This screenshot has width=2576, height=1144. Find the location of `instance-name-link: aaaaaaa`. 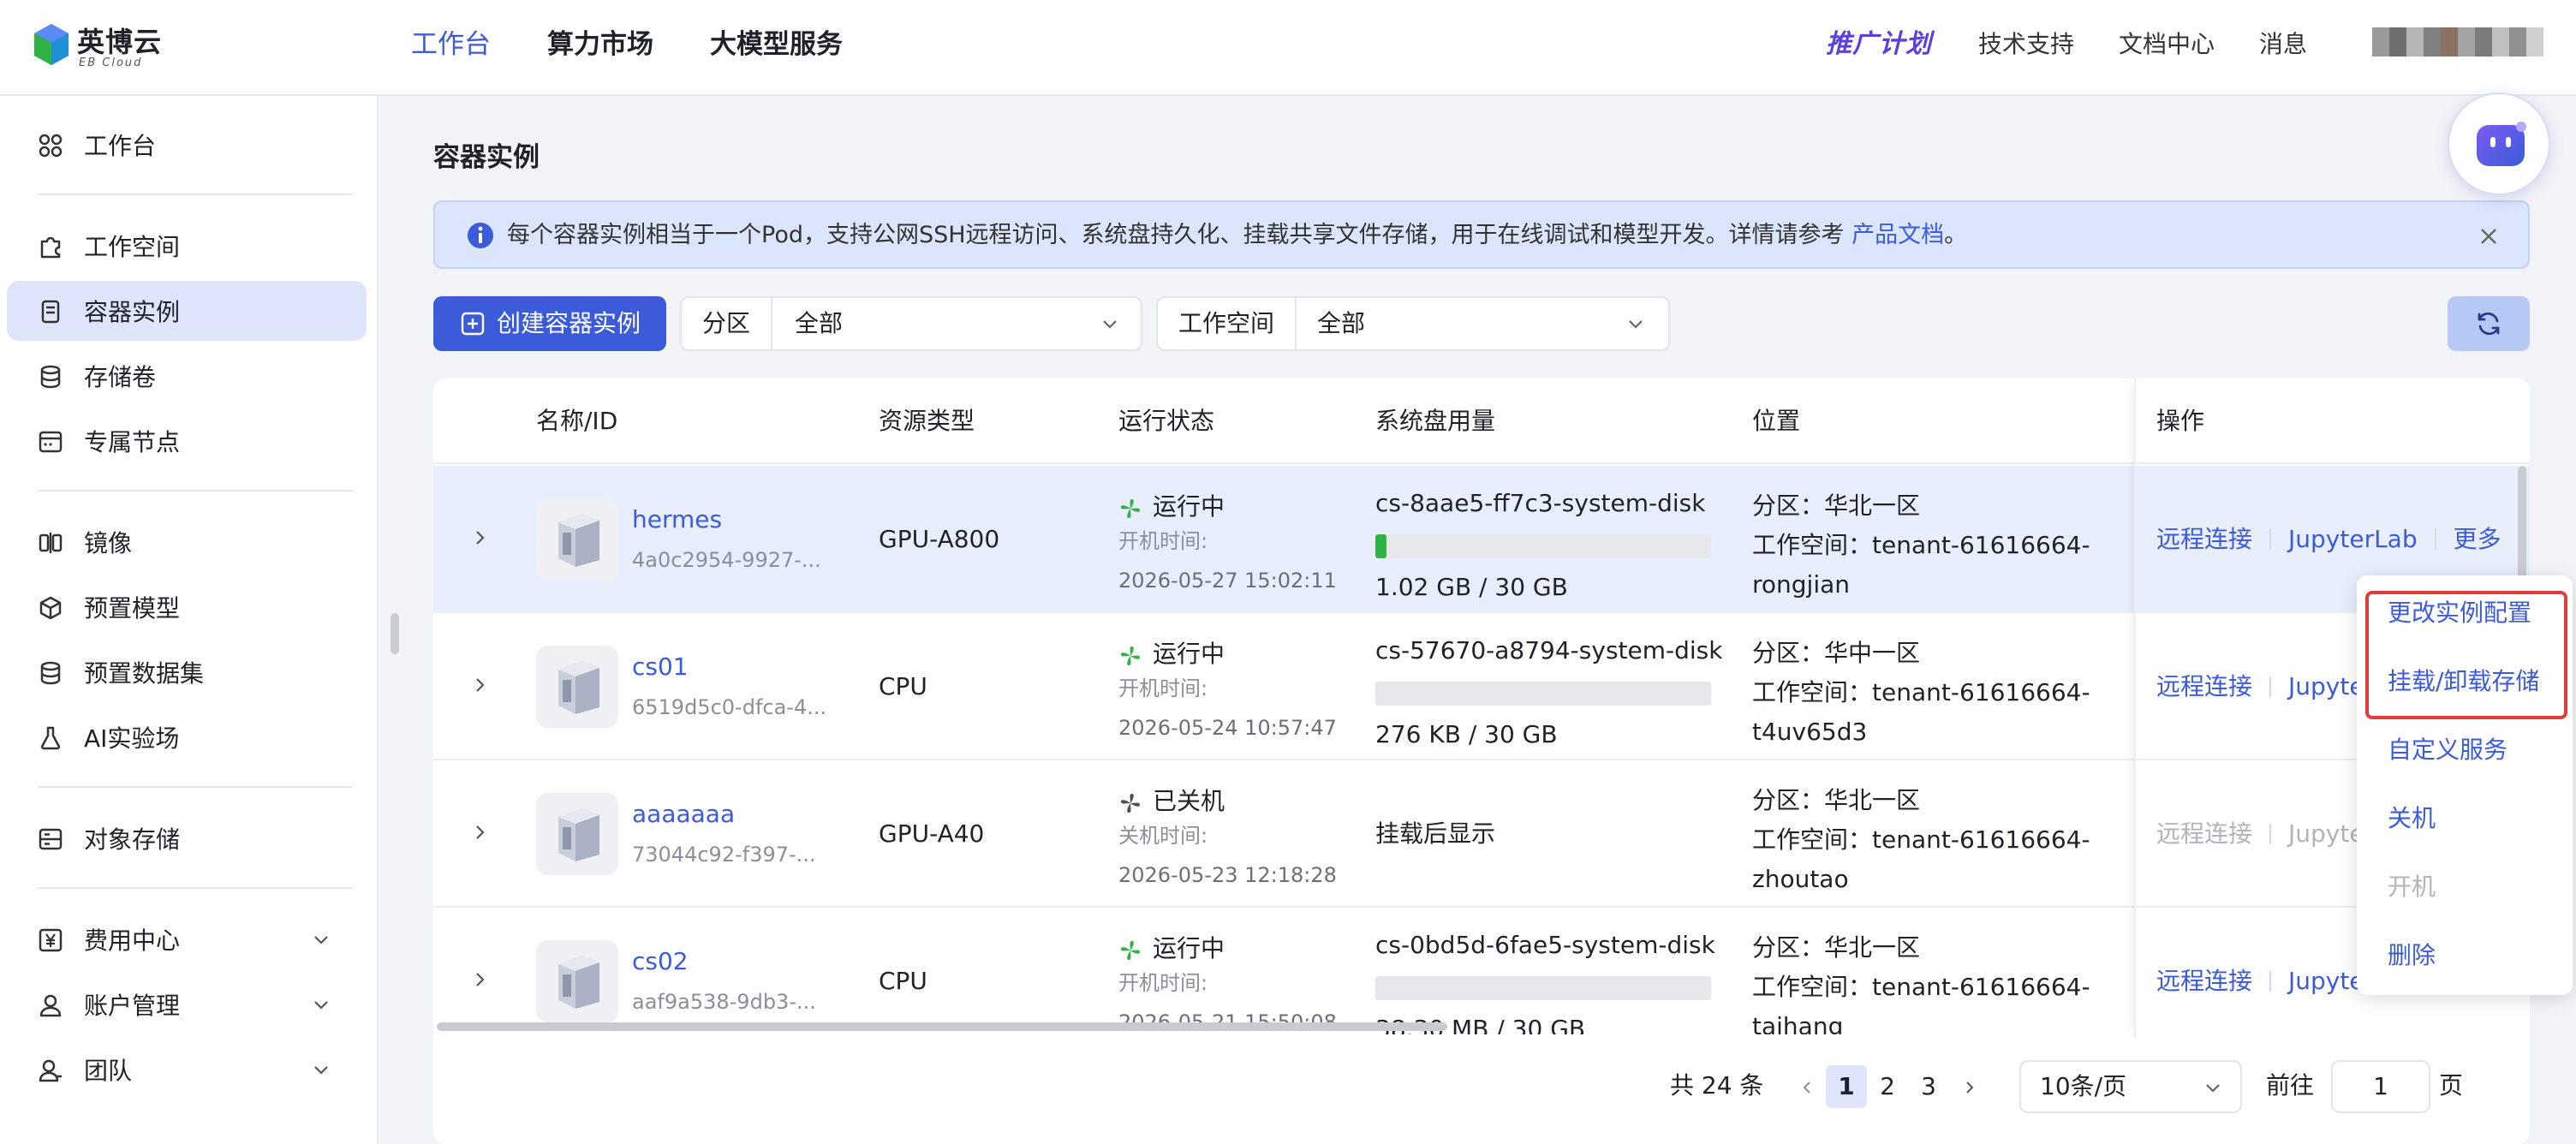

instance-name-link: aaaaaaa is located at coordinates (683, 815).